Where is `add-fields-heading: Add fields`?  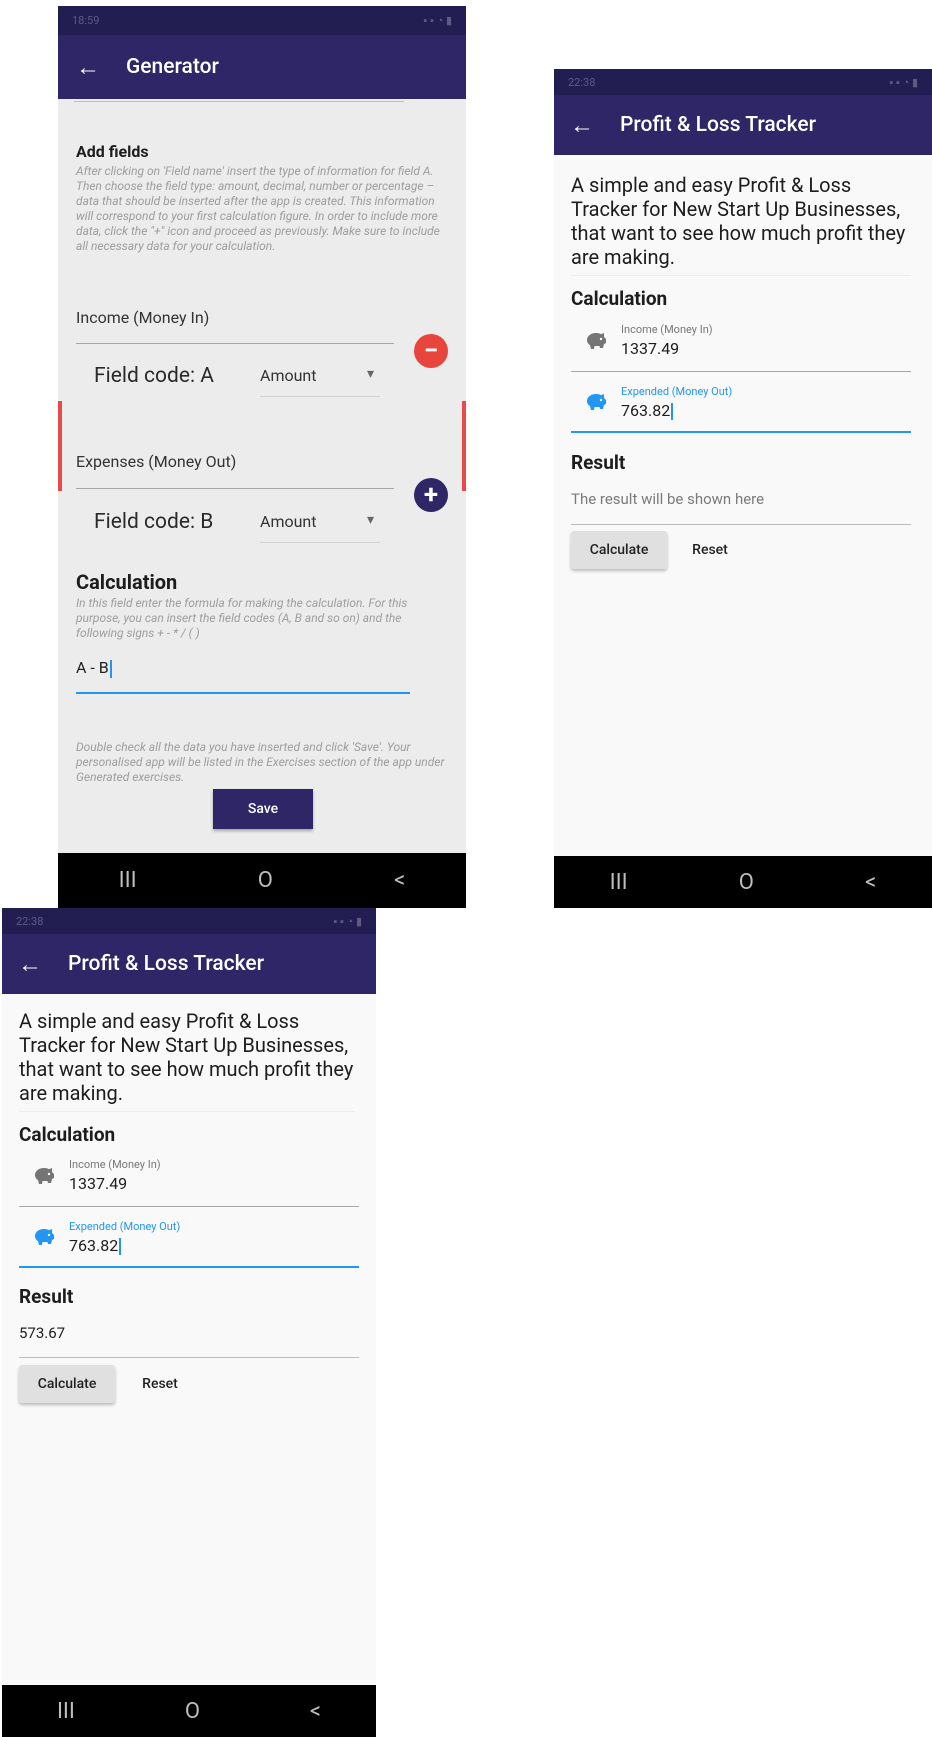 add-fields-heading: Add fields is located at coordinates (112, 151).